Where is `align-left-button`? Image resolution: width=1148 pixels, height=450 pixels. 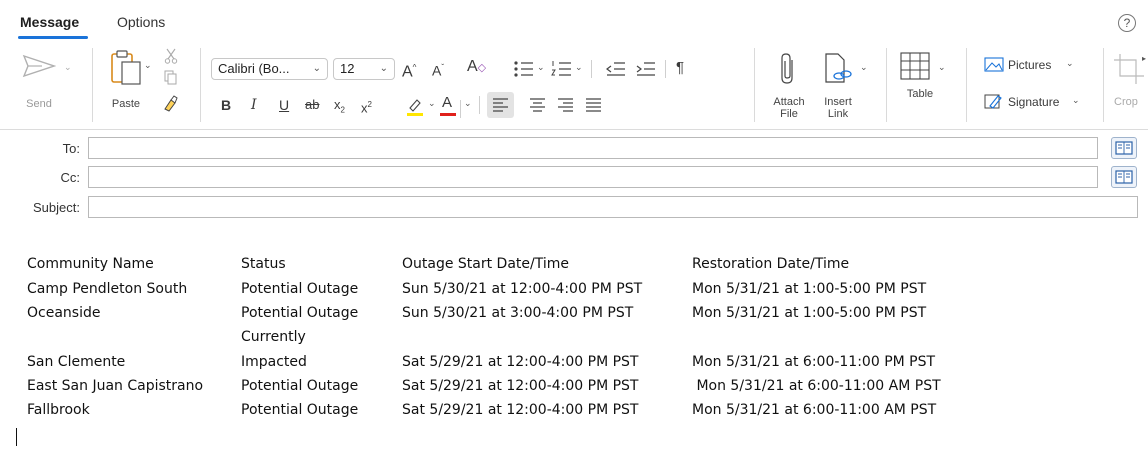 align-left-button is located at coordinates (500, 105).